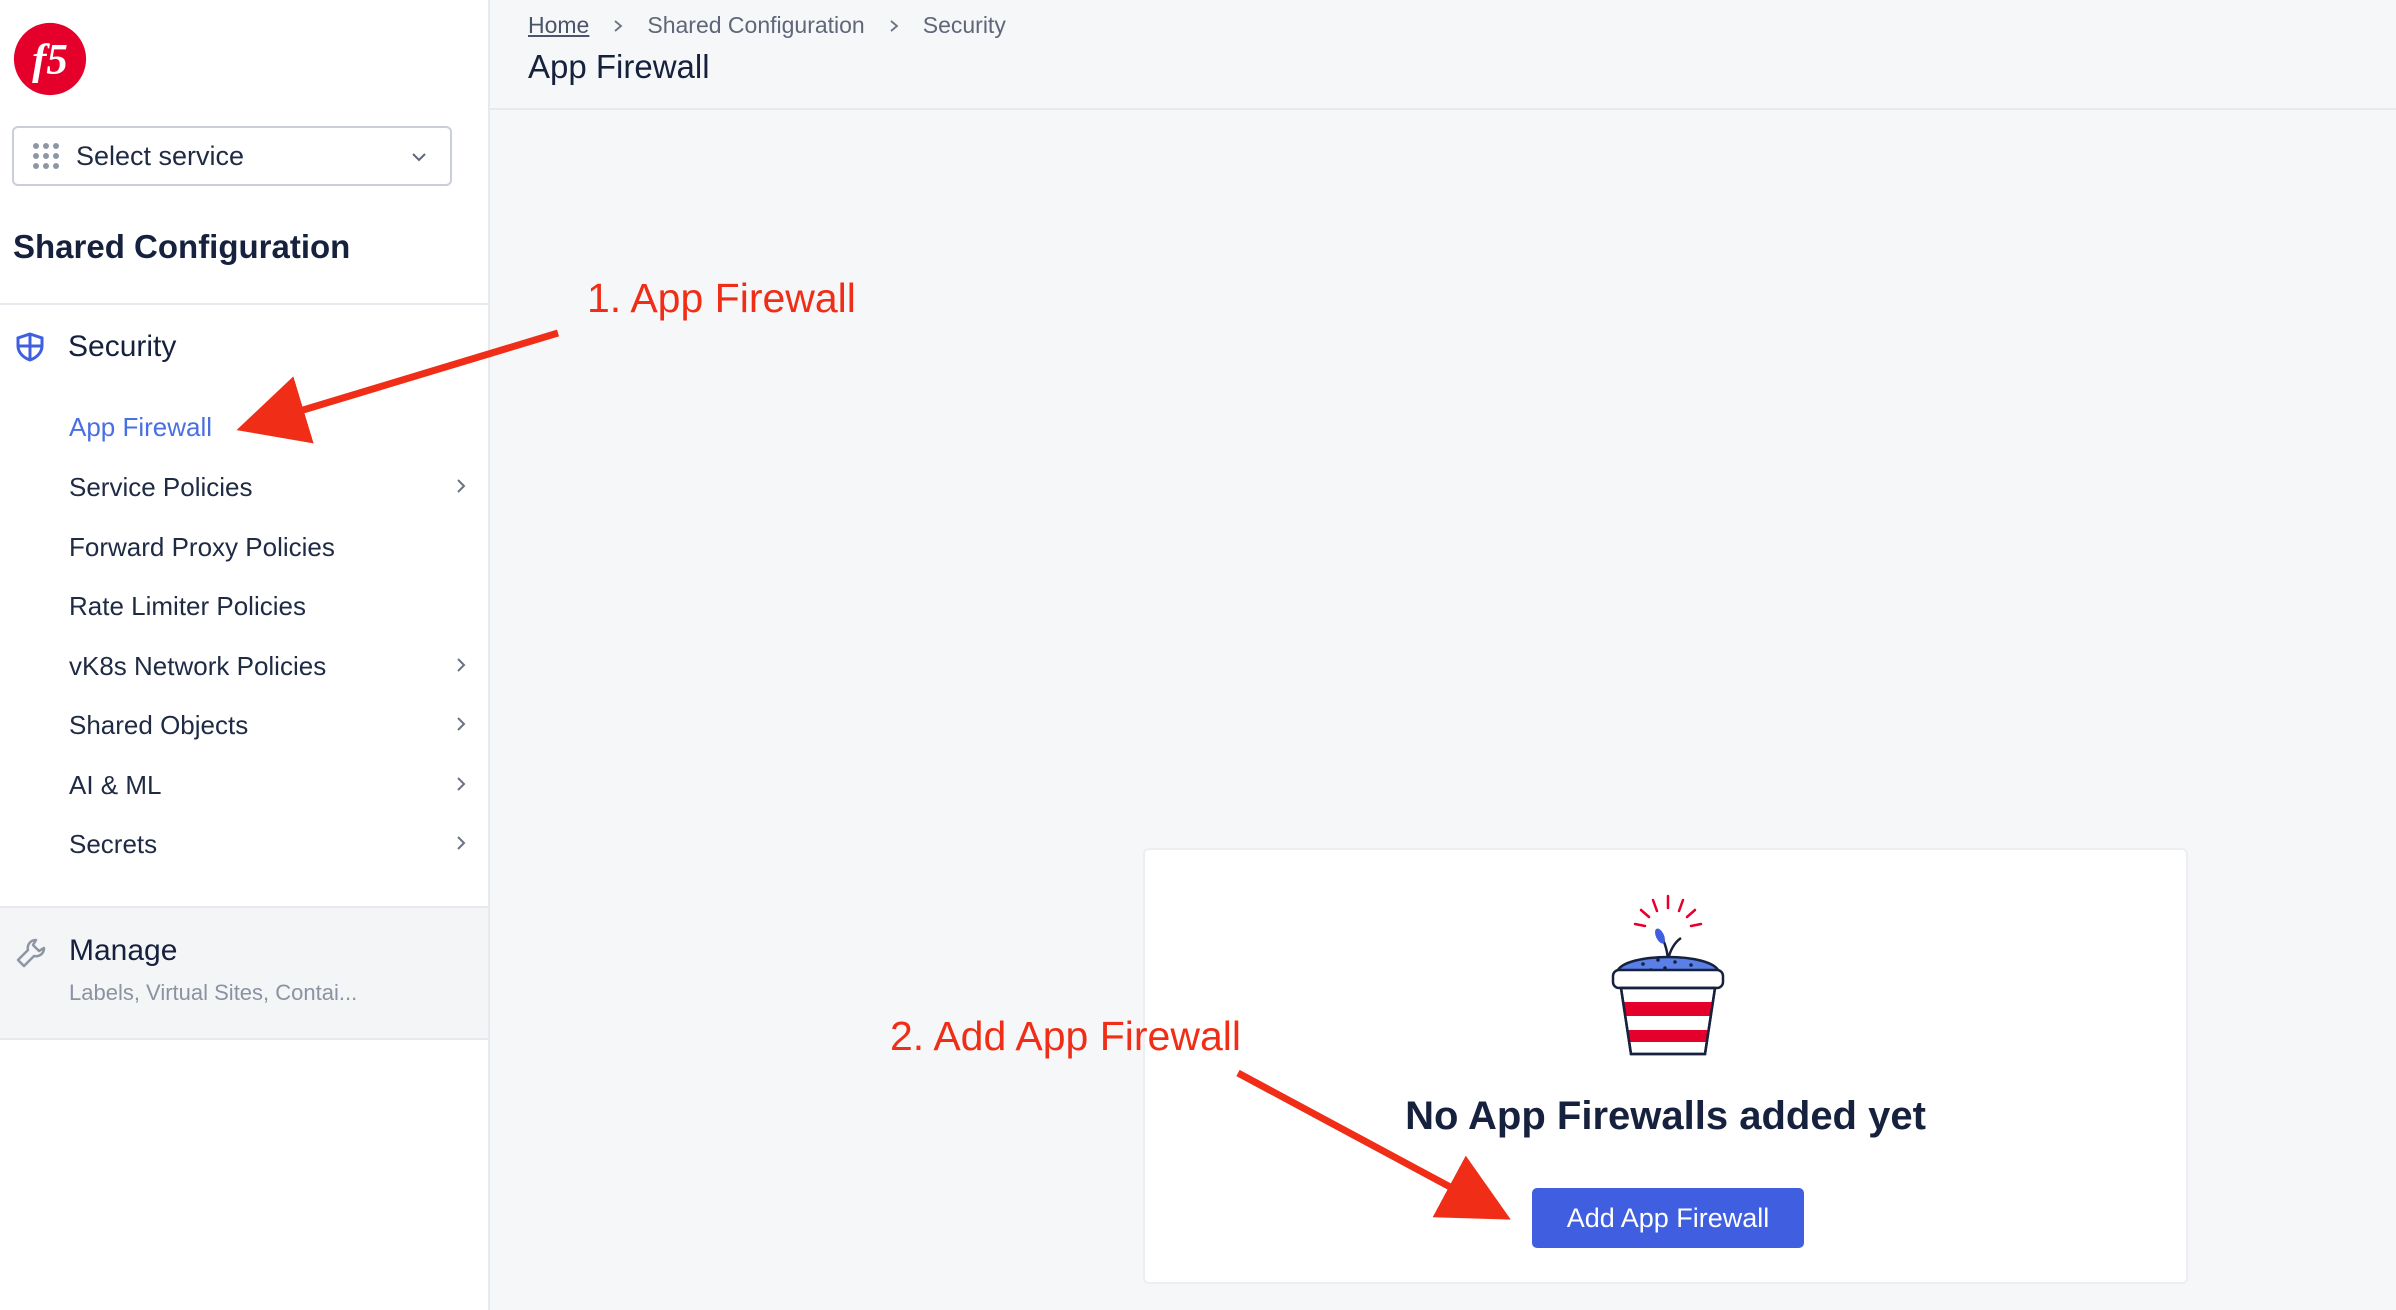 The image size is (2396, 1310). Describe the element at coordinates (419, 157) in the screenshot. I see `chevron-down-icon` at that location.